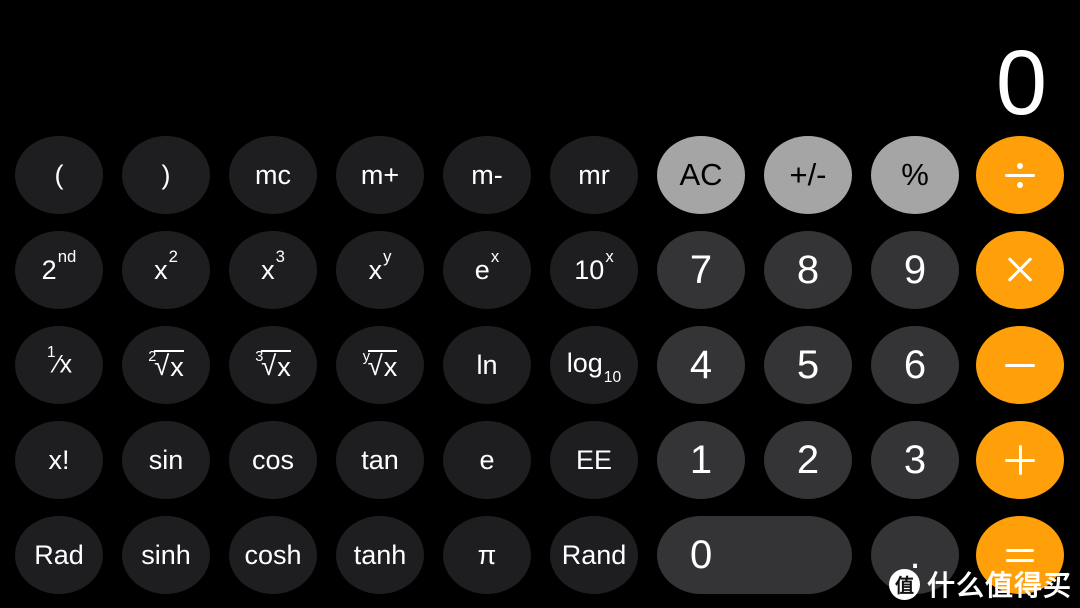  I want to click on key-plus-minus: +/-, so click(808, 175).